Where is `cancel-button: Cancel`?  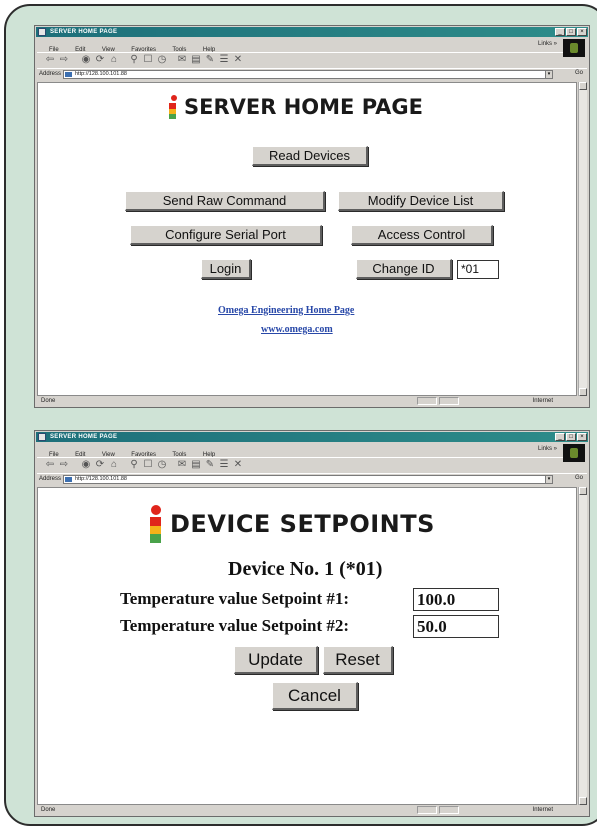
cancel-button: Cancel is located at coordinates (315, 696).